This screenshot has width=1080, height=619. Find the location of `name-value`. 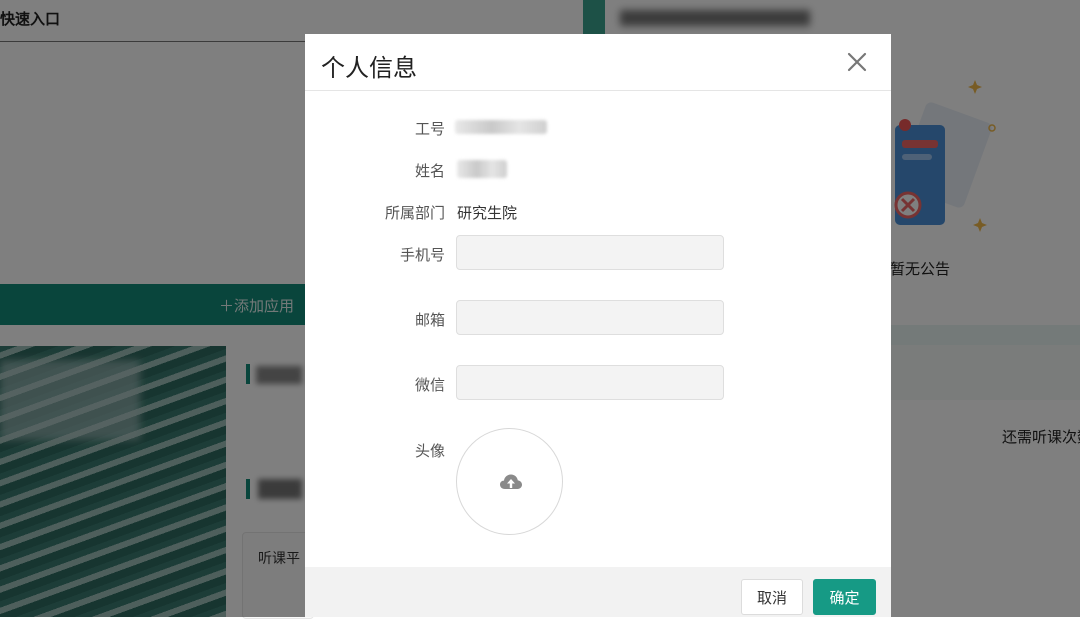

name-value is located at coordinates (482, 169).